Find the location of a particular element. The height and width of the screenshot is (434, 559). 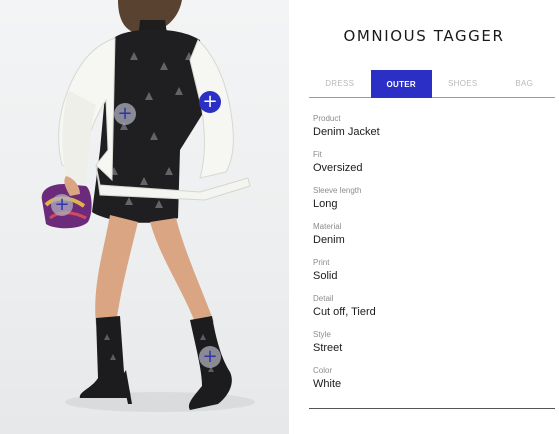

brand-logo: OMNIOUS TAGGER is located at coordinates (424, 36).